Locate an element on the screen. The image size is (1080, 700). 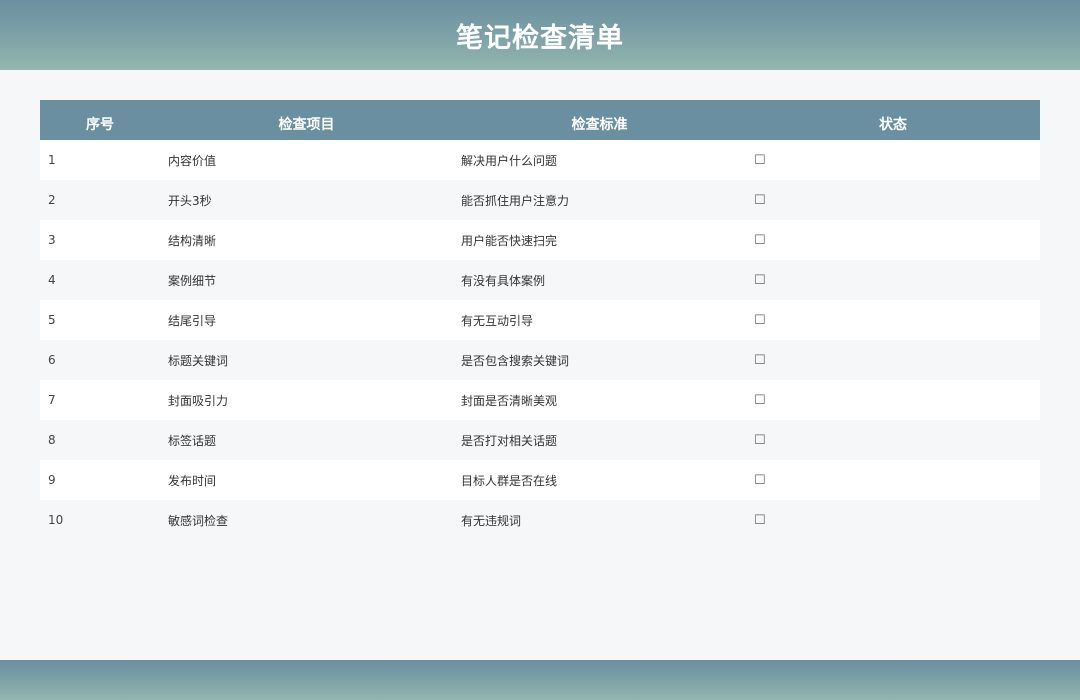
row-standard: 有没有具体案例 is located at coordinates (503, 280).